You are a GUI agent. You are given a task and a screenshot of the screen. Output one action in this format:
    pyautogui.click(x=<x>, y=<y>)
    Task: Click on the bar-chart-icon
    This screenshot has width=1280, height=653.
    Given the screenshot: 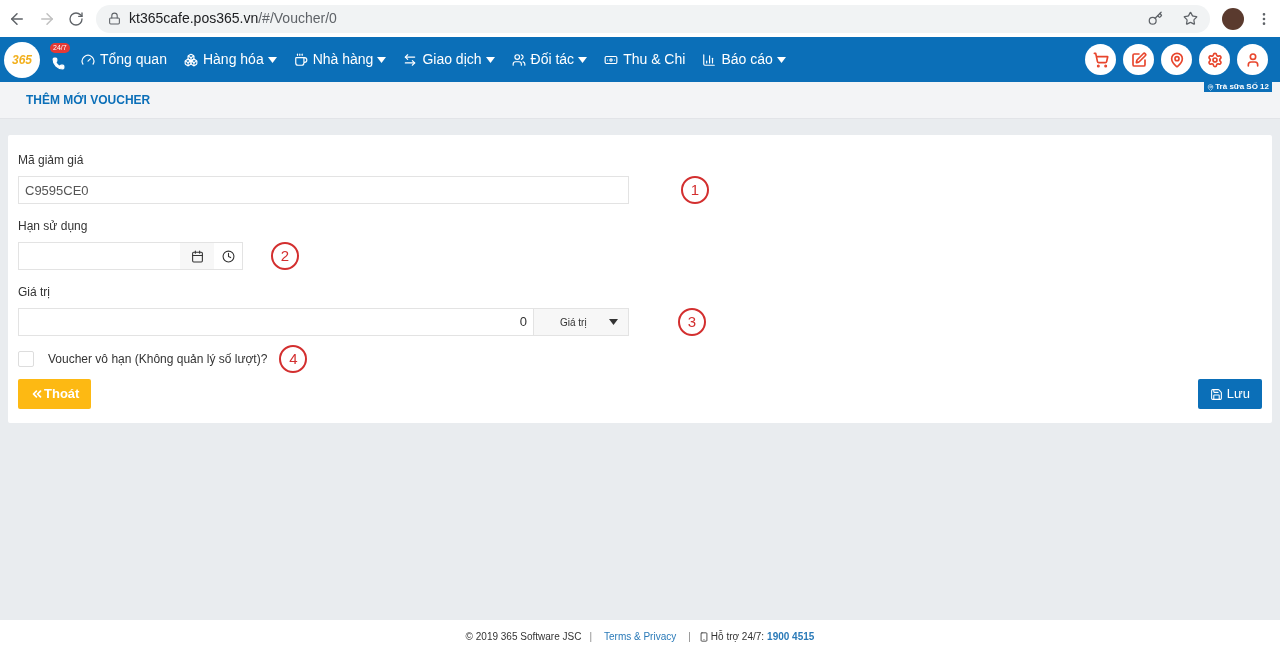 What is the action you would take?
    pyautogui.click(x=709, y=59)
    